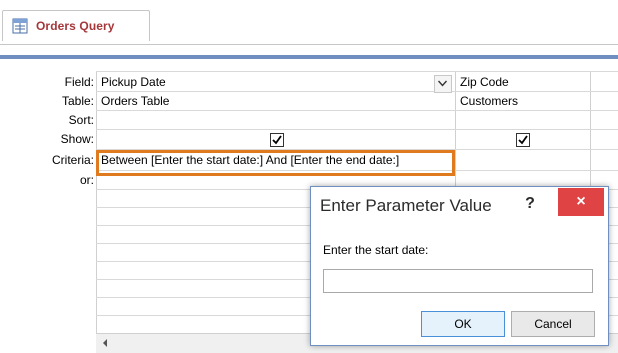 Image resolution: width=618 pixels, height=353 pixels. I want to click on tab-divider, so click(309, 44).